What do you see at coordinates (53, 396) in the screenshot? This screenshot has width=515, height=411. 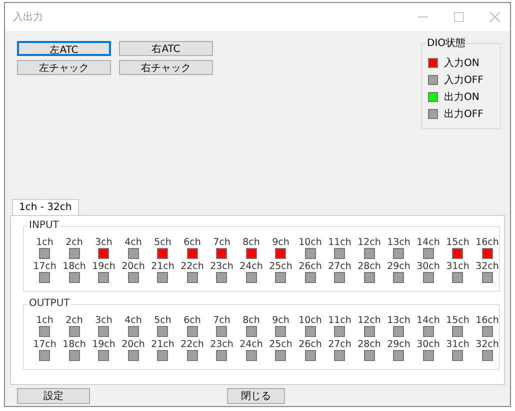 I see `action-button: 設定` at bounding box center [53, 396].